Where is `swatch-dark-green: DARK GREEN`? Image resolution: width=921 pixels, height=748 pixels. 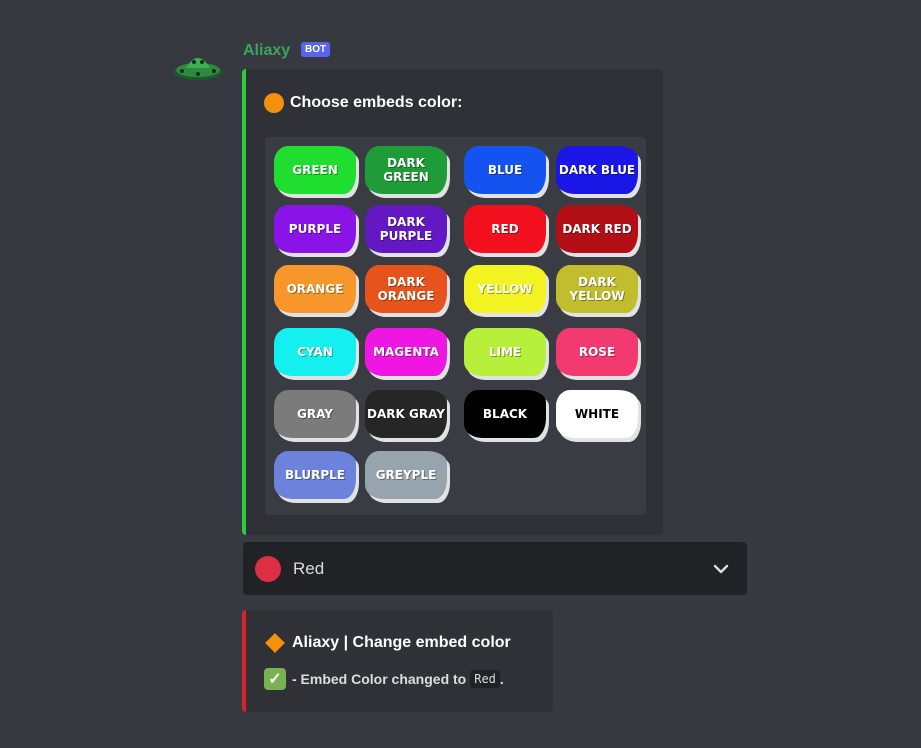
swatch-dark-green: DARK GREEN is located at coordinates (406, 170).